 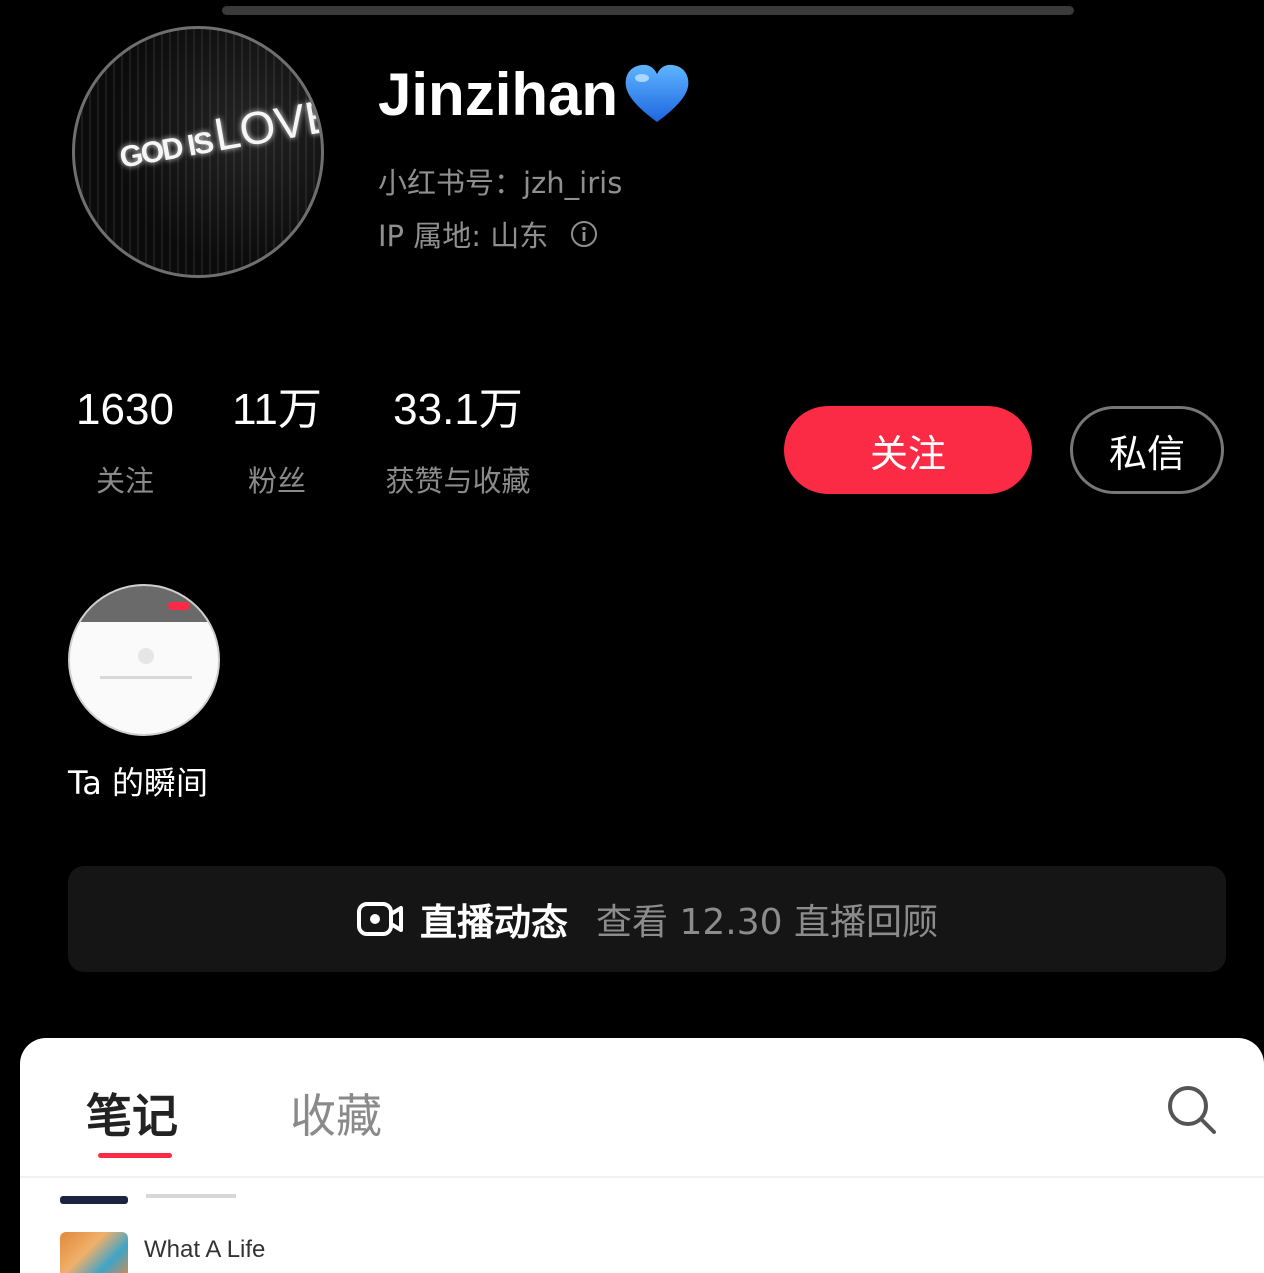 I want to click on profile-id: 小红书号：jzh_iris, so click(x=500, y=181).